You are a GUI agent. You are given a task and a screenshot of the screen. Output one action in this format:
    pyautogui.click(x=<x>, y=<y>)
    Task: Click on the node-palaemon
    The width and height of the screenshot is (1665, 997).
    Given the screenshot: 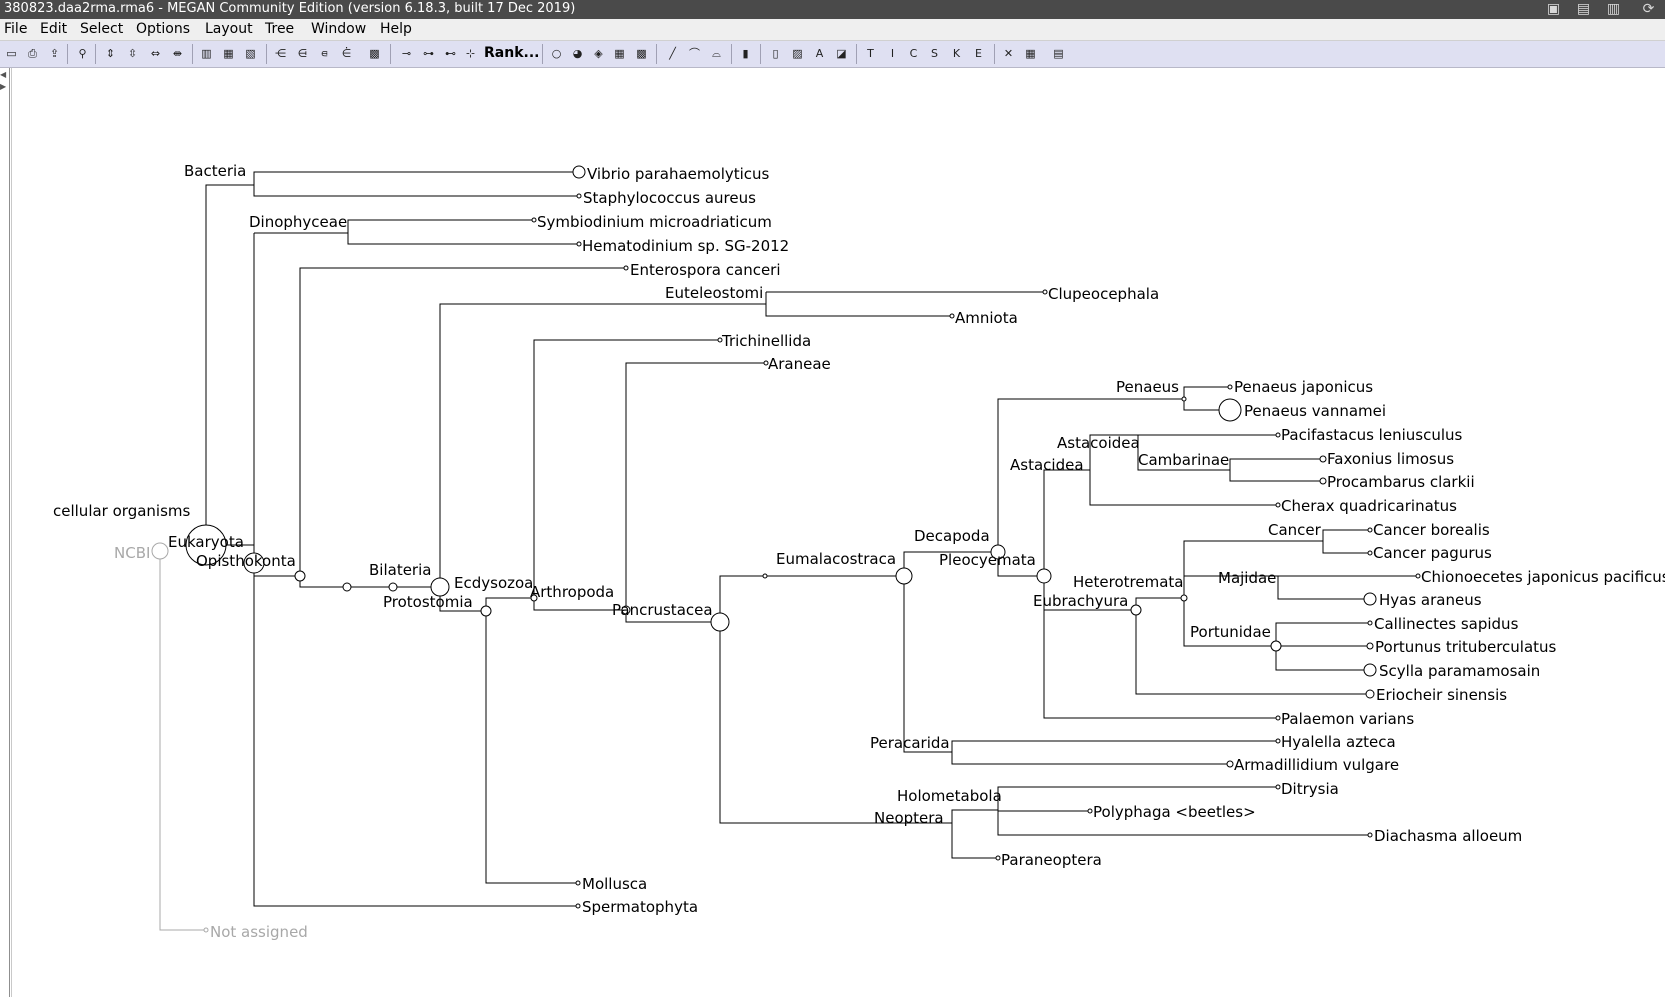 What is the action you would take?
    pyautogui.click(x=1278, y=718)
    